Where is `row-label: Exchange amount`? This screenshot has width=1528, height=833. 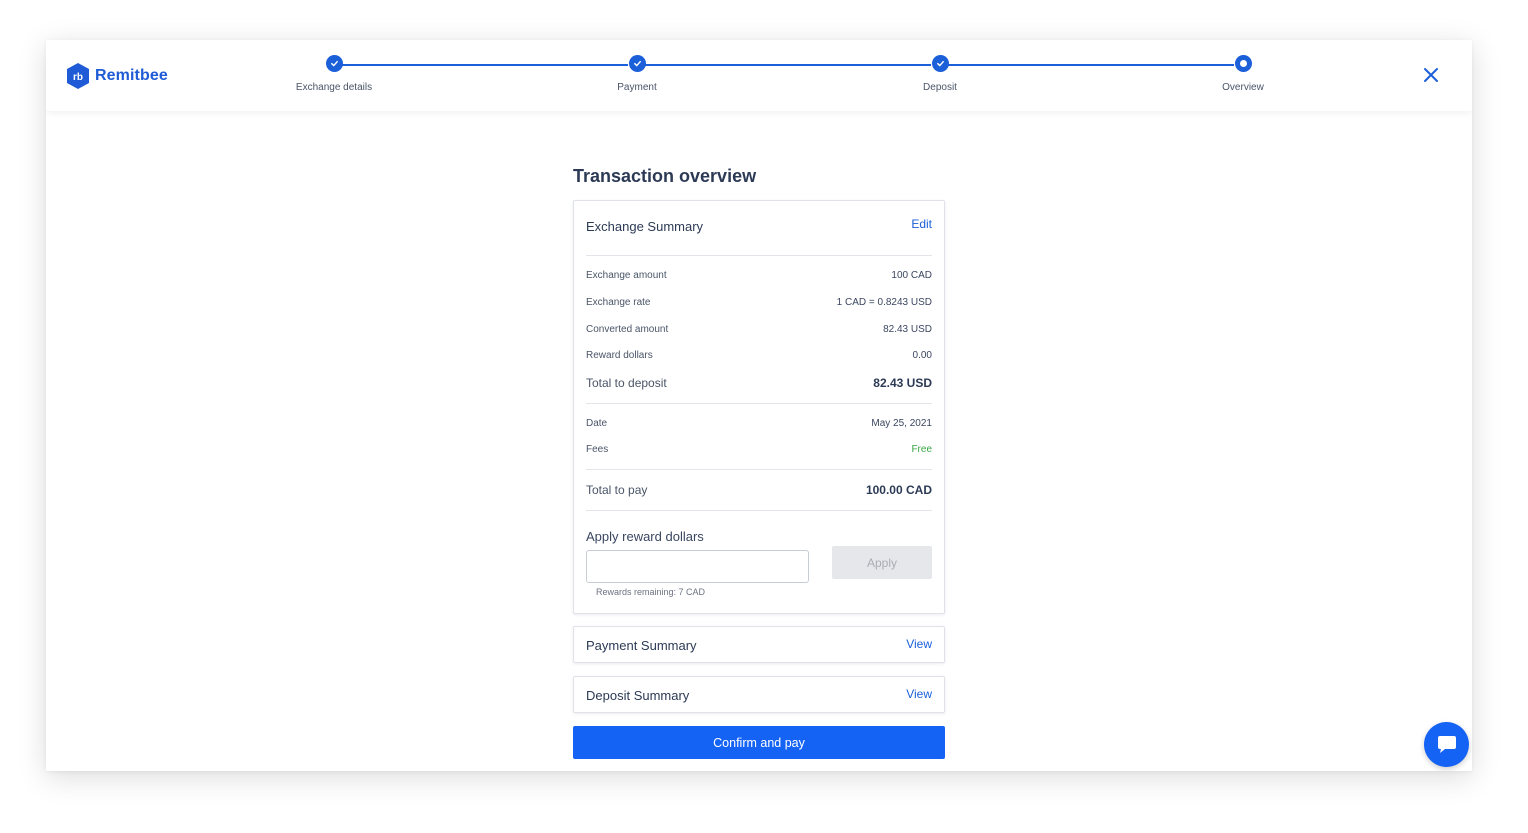
row-label: Exchange amount is located at coordinates (626, 275).